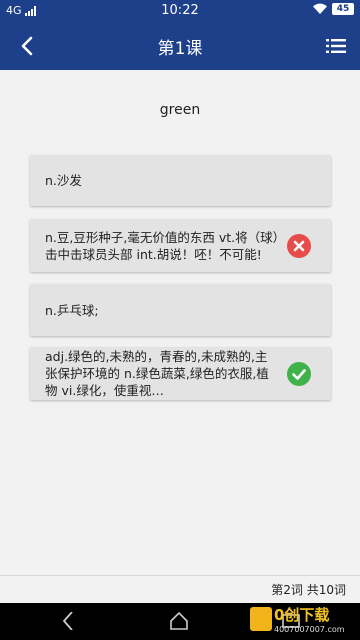  What do you see at coordinates (69, 621) in the screenshot?
I see `nav-back-icon` at bounding box center [69, 621].